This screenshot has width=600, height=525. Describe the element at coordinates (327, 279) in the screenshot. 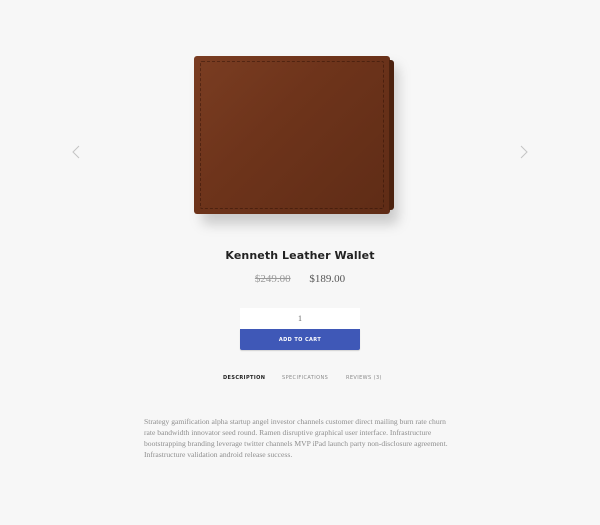

I see `sale-price: $189.00` at that location.